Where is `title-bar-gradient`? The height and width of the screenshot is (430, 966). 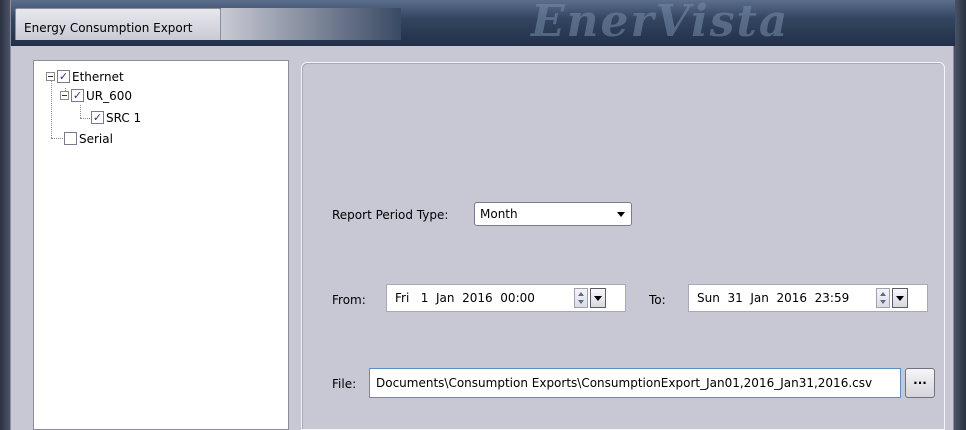
title-bar-gradient is located at coordinates (311, 24).